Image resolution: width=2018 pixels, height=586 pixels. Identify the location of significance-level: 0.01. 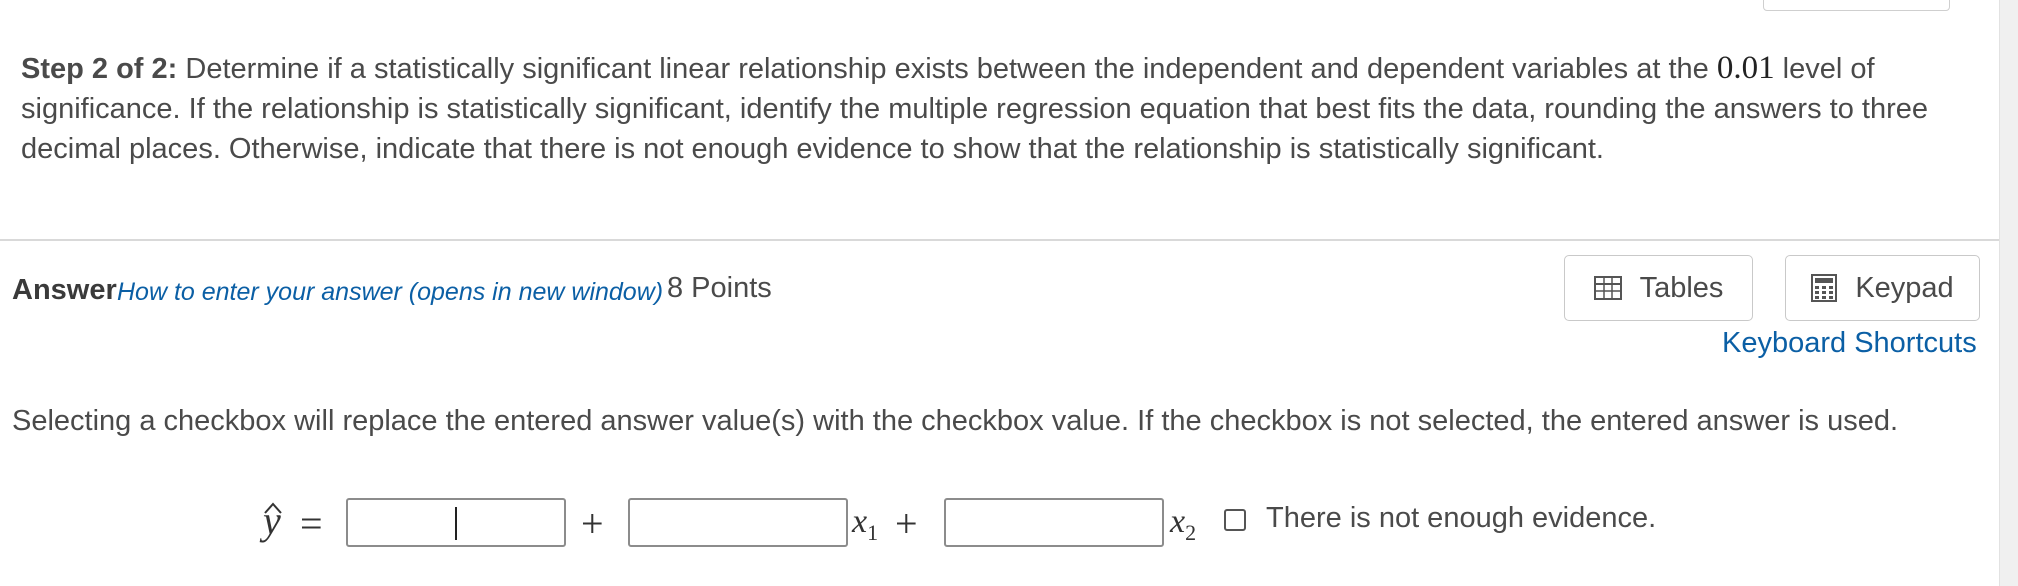
(1745, 68).